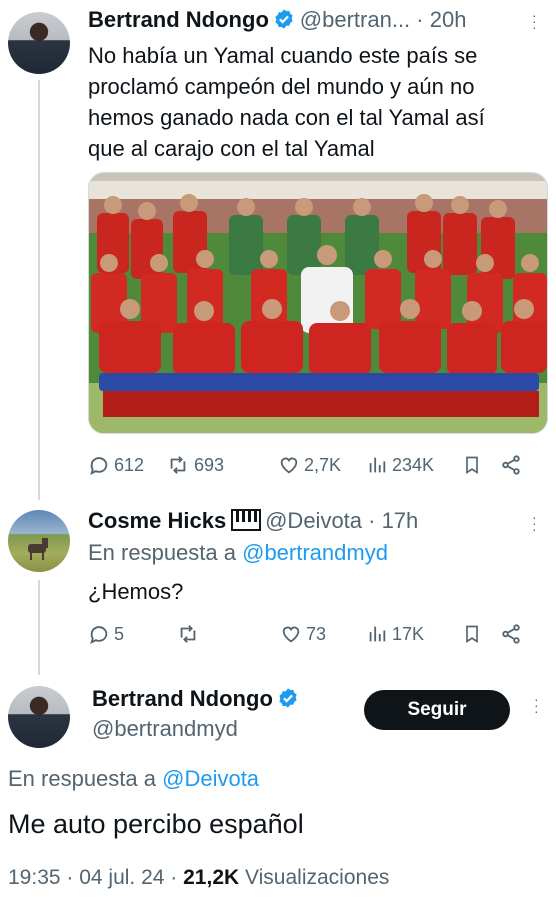 The image size is (556, 897). I want to click on reply-context: En respuesta a @Deivota, so click(133, 779).